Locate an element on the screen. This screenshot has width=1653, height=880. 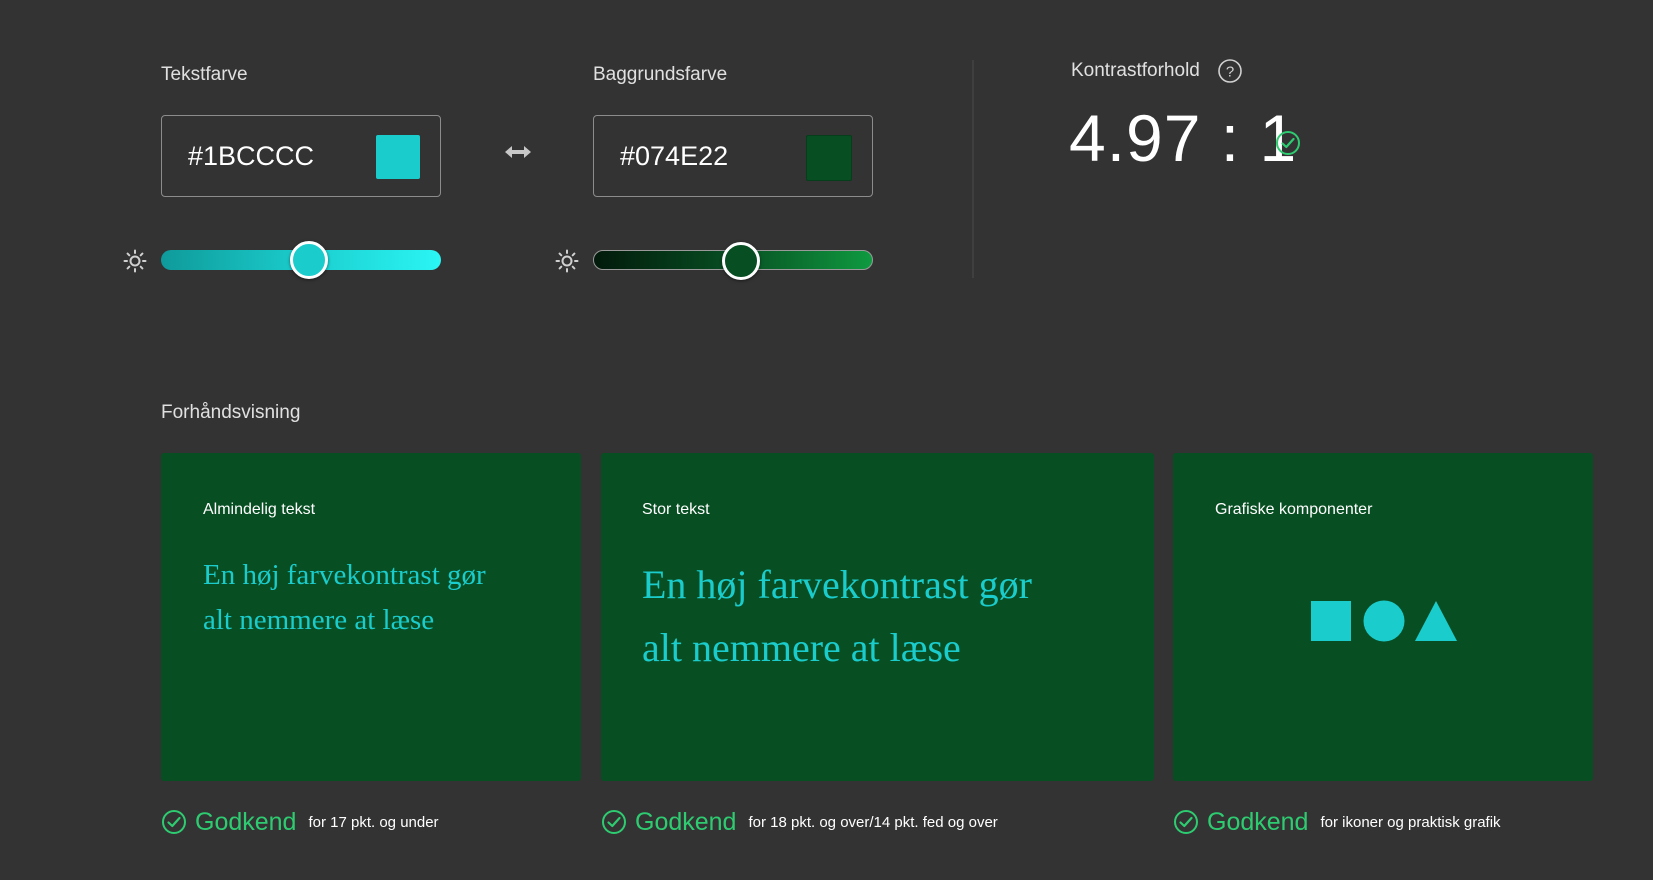
circle-icon is located at coordinates (1384, 621).